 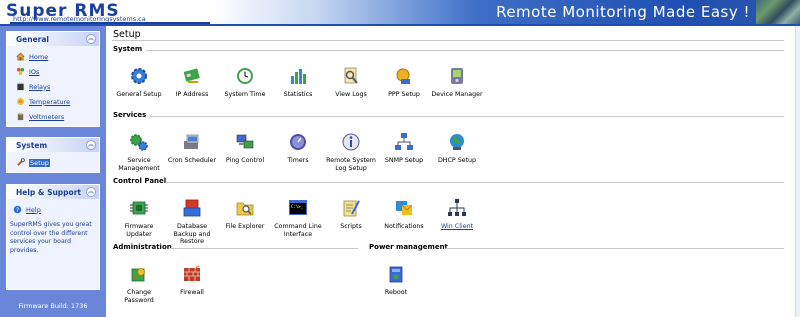 What do you see at coordinates (351, 164) in the screenshot?
I see `tile-label: Remote System Log Setup` at bounding box center [351, 164].